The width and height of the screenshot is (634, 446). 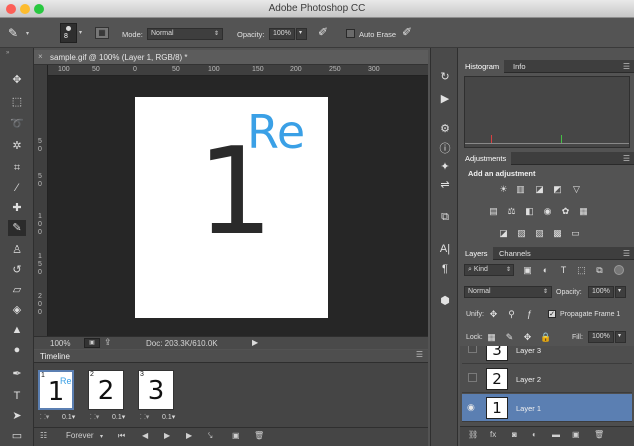 What do you see at coordinates (473, 434) in the screenshot?
I see `link-layers-icon: ⛓` at bounding box center [473, 434].